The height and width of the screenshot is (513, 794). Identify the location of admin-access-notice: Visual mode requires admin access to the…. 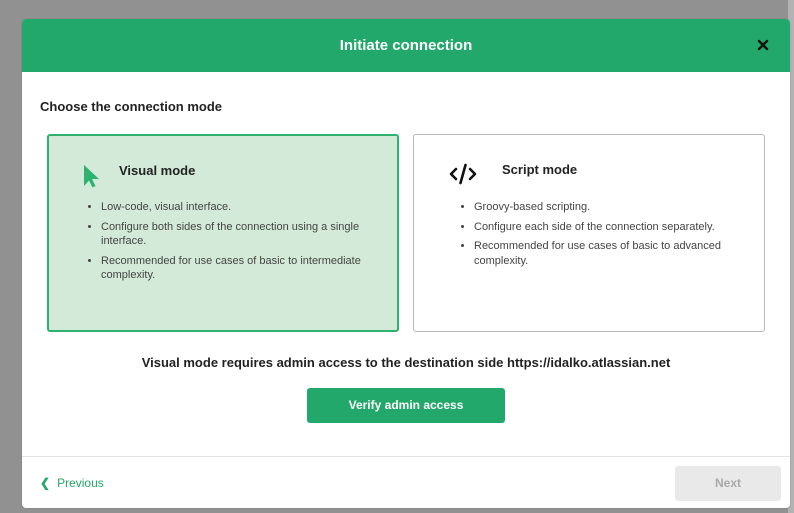
(406, 362).